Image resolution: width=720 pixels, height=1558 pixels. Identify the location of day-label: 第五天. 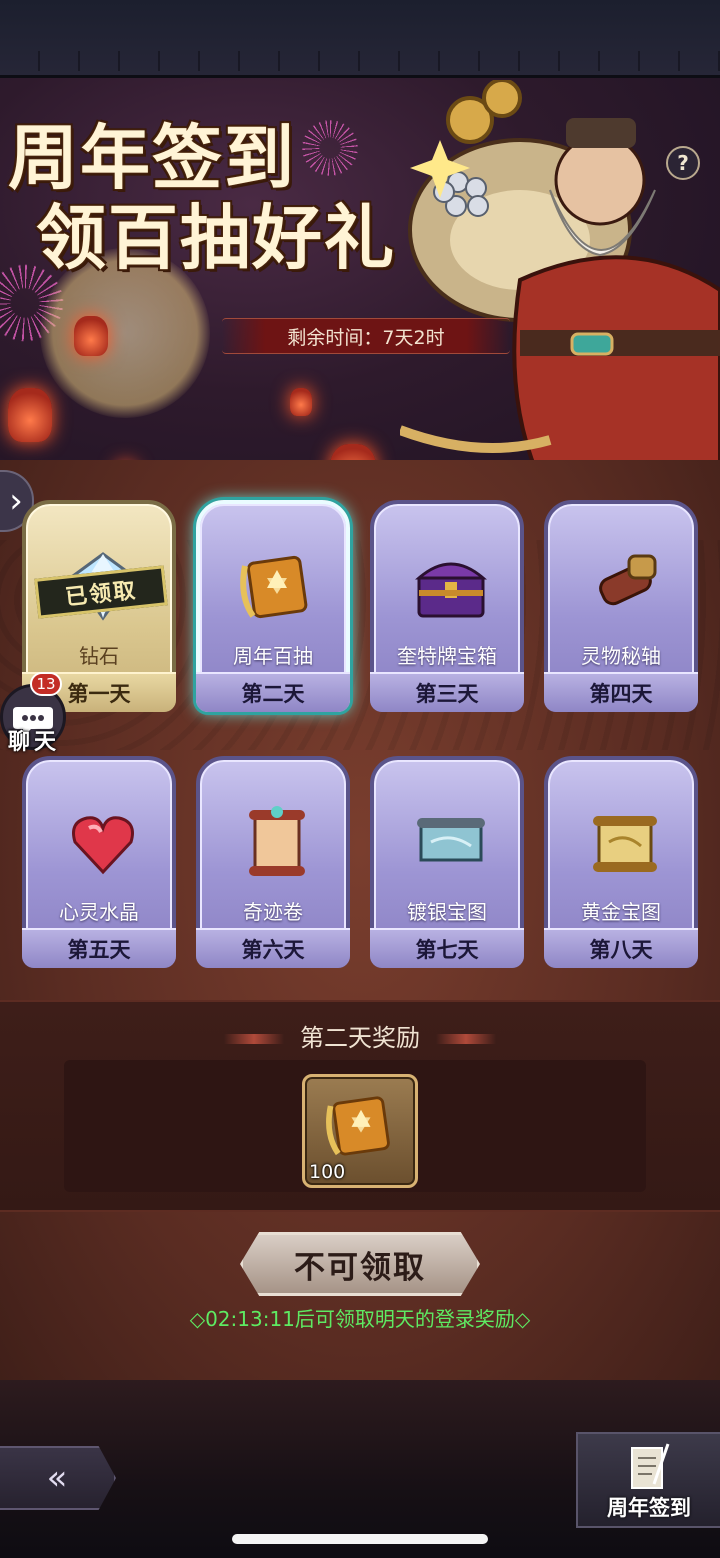
(99, 948).